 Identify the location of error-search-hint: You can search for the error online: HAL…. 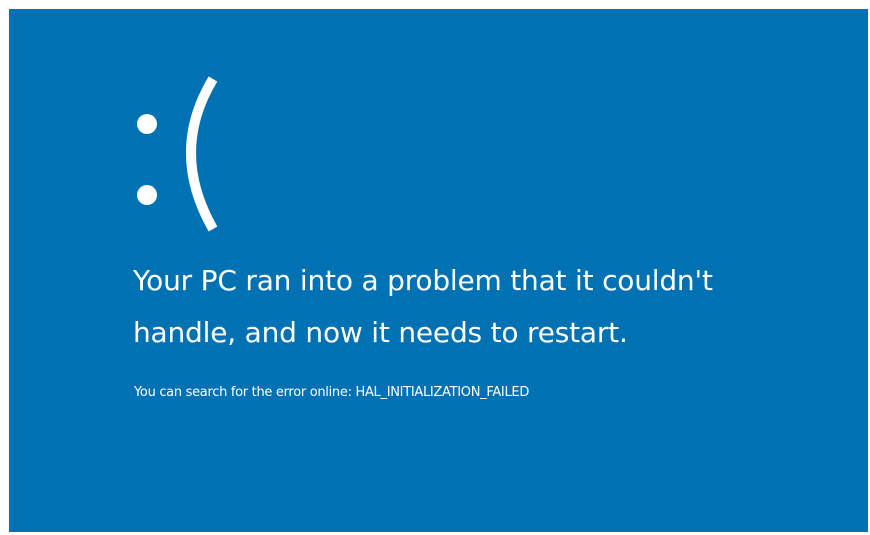
(332, 392).